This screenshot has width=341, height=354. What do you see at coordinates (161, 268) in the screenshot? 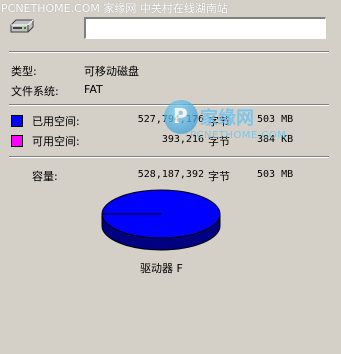
I see `drive-label: 驱动器 F` at bounding box center [161, 268].